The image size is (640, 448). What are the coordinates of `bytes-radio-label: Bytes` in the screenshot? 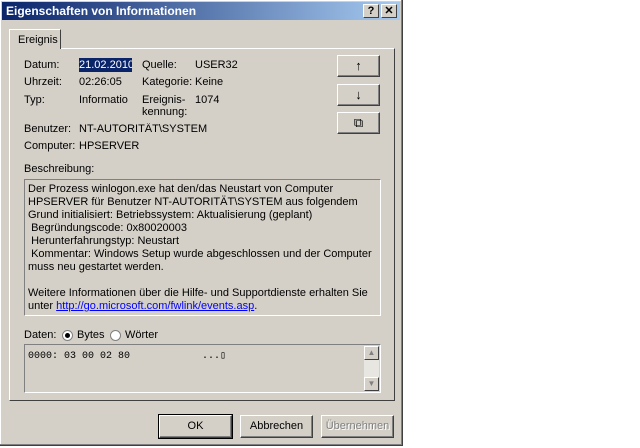 It's located at (91, 335).